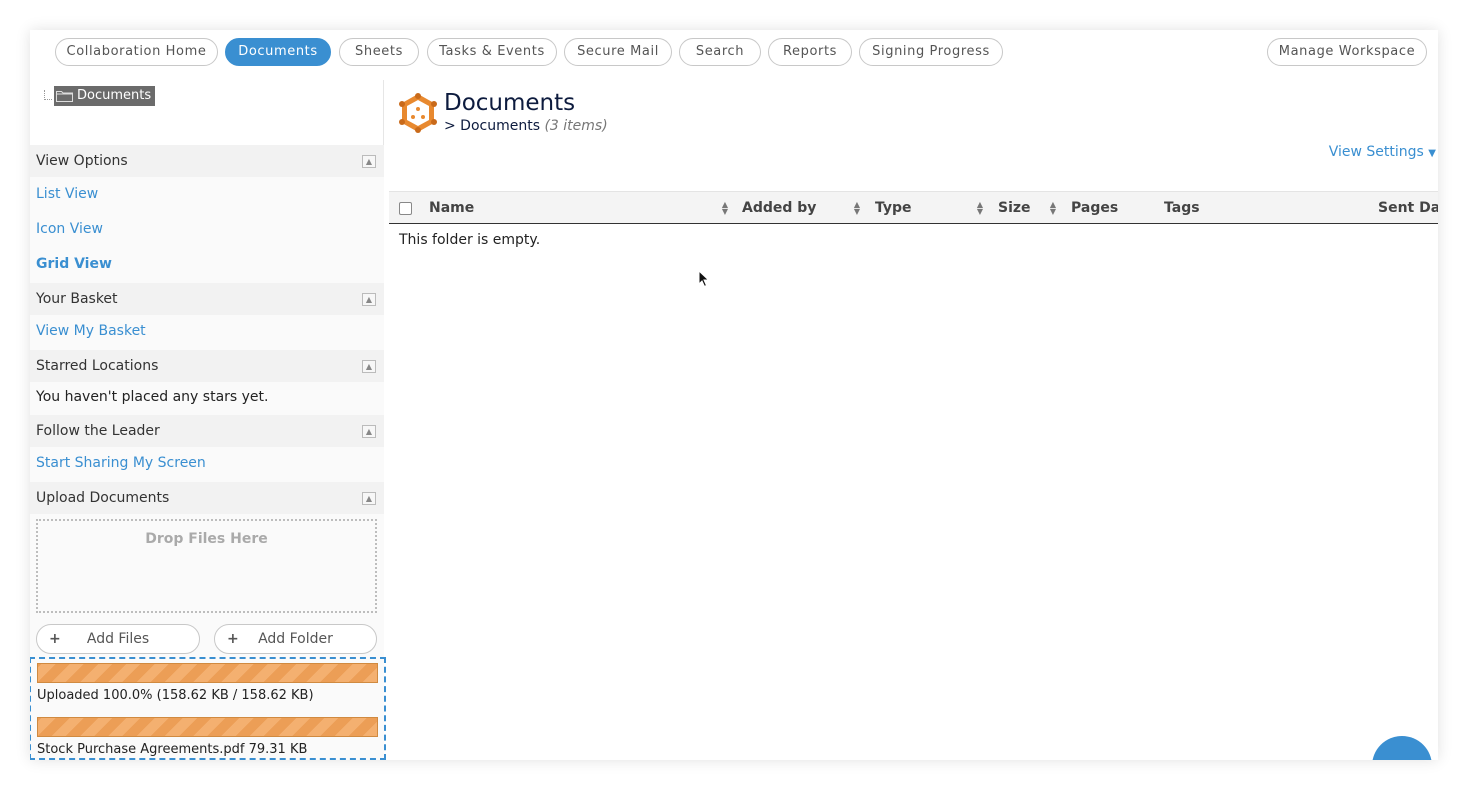 The image size is (1468, 790). I want to click on tab-sheets: Sheets, so click(379, 52).